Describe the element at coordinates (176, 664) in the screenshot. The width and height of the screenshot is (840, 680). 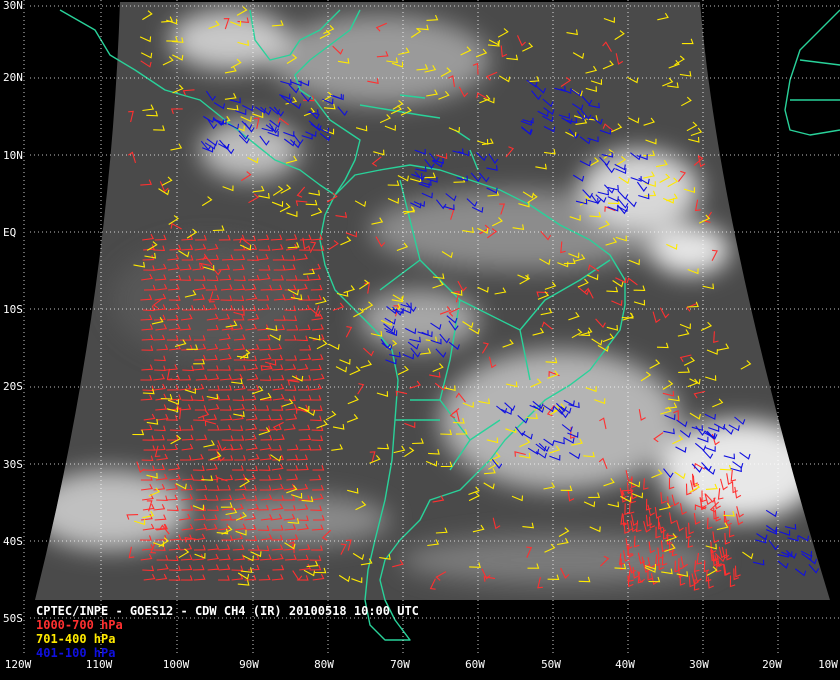
I see `lon-label: 100W` at that location.